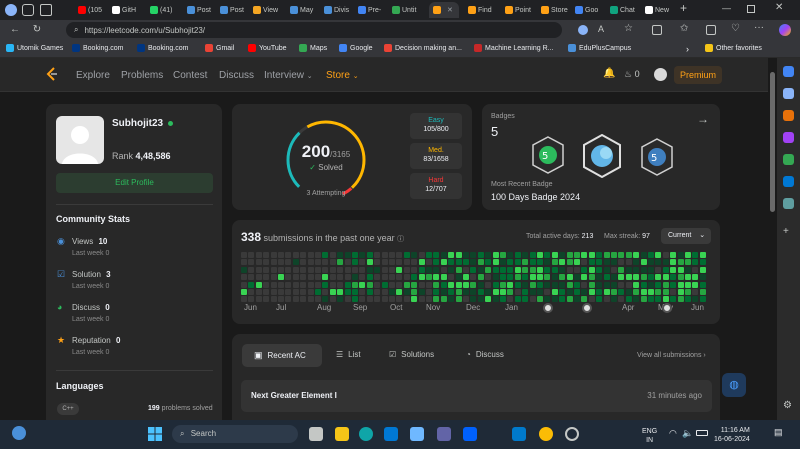  Describe the element at coordinates (203, 10) in the screenshot. I see `browser-tab: Post` at that location.